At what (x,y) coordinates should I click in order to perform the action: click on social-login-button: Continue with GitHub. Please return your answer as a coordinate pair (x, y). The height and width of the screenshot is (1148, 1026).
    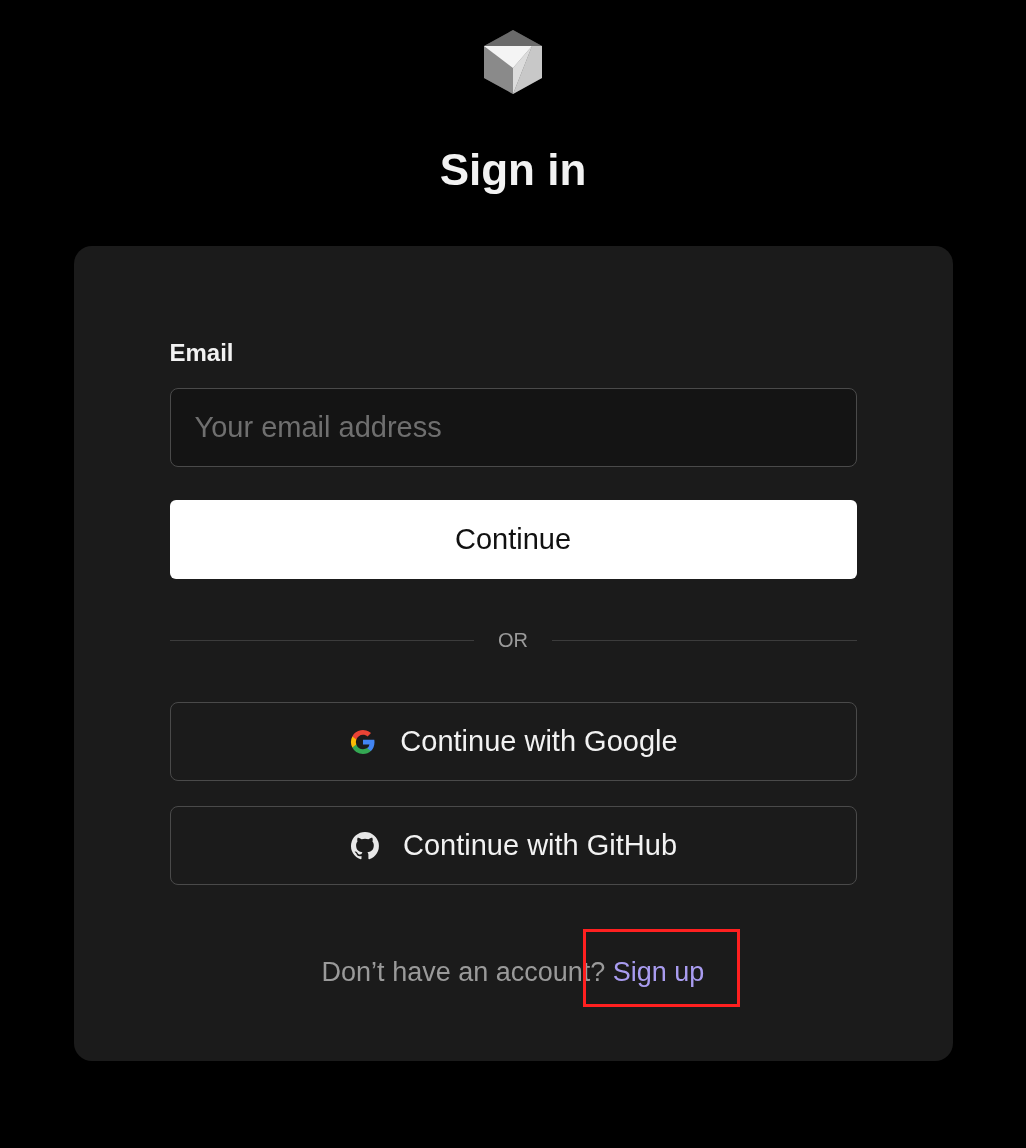
    Looking at the image, I should click on (513, 845).